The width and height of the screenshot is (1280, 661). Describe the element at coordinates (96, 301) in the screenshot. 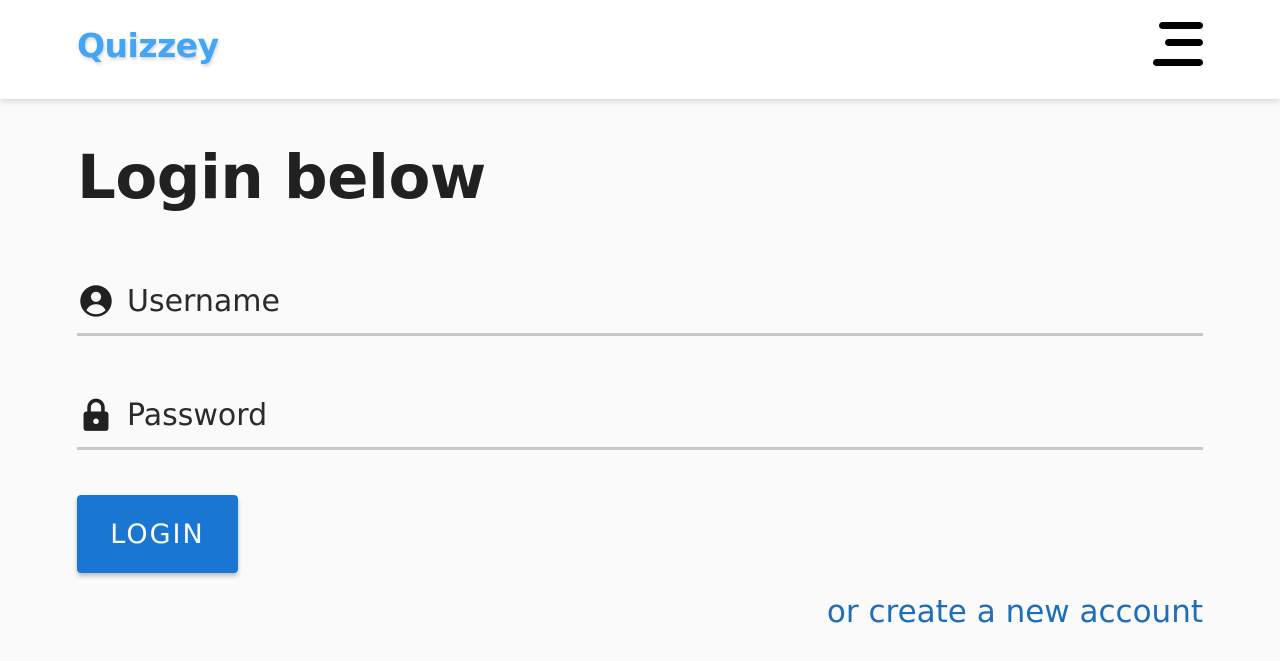

I see `account-circle-icon` at that location.